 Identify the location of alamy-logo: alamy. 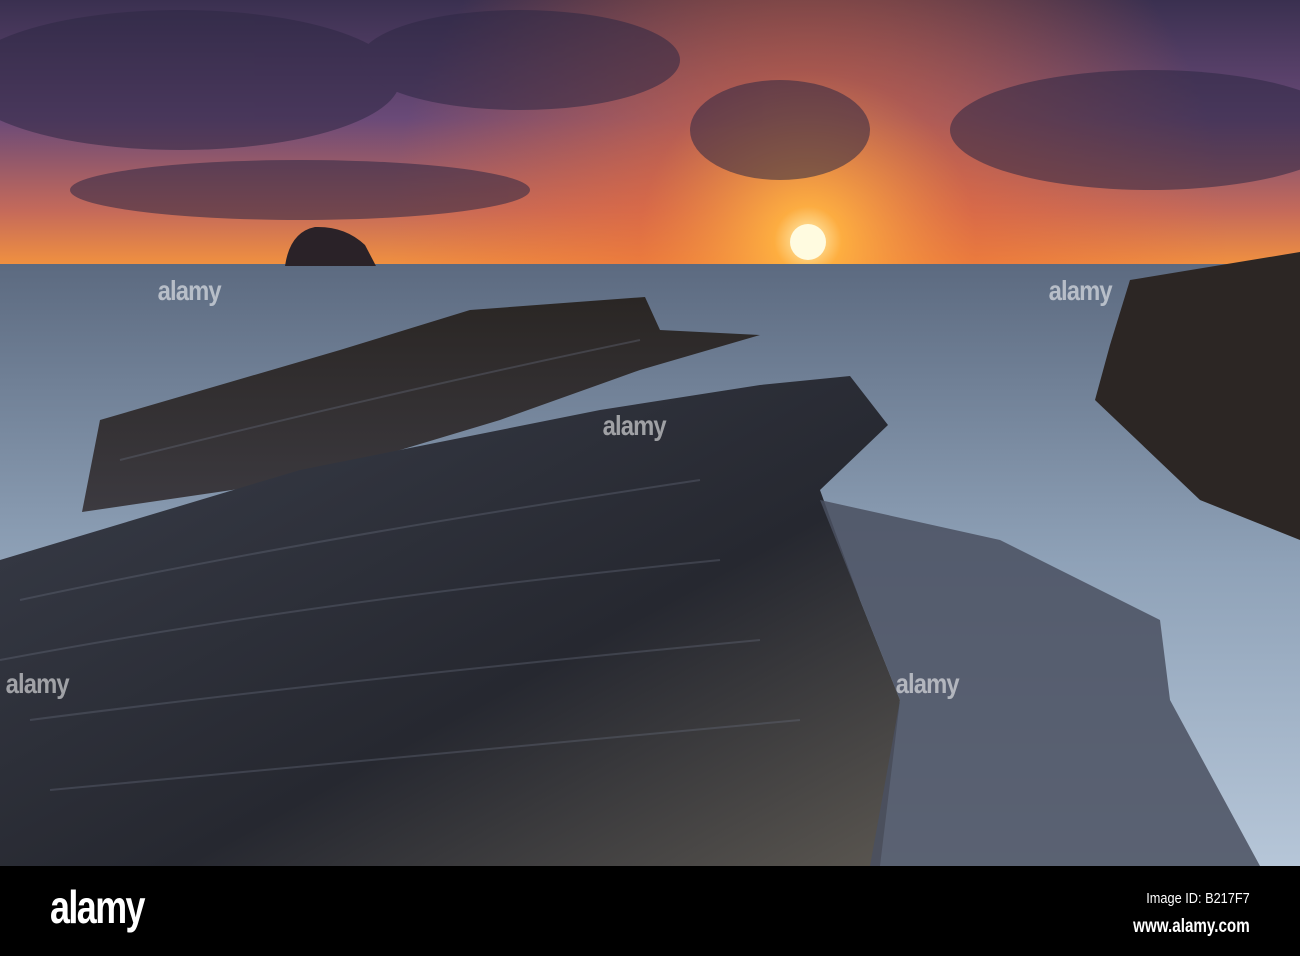
(98, 907).